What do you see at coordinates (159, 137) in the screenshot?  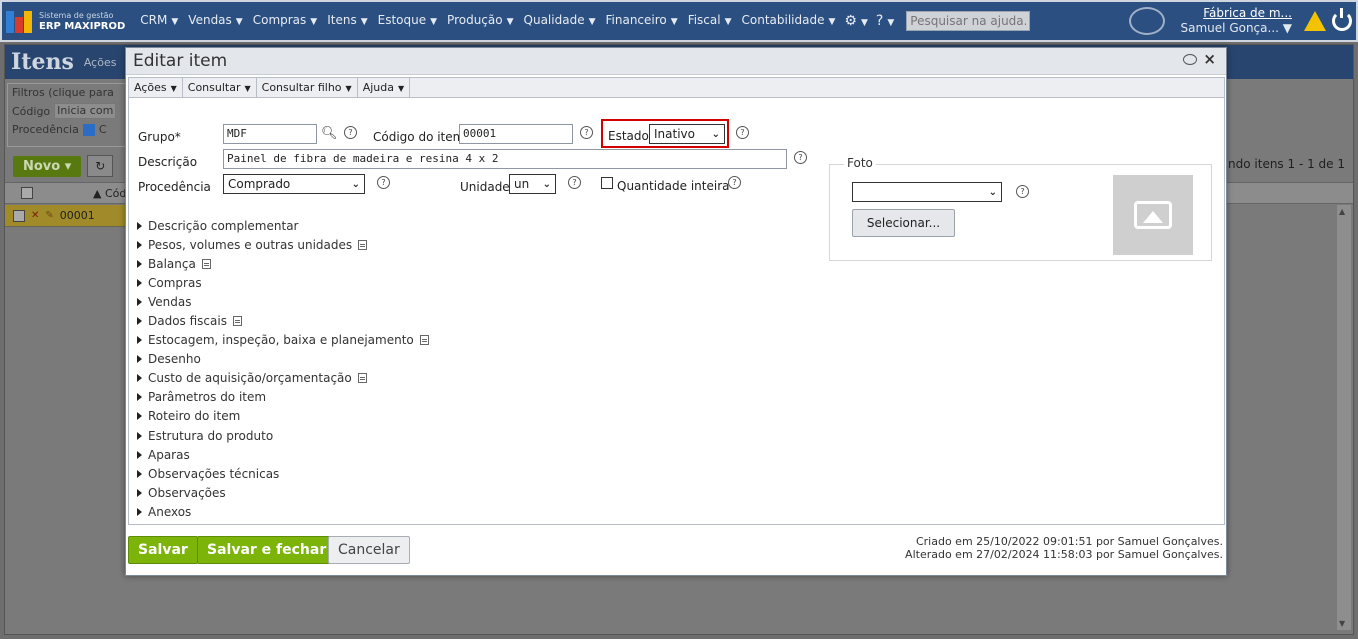 I see `grupo-label: Grupo*` at bounding box center [159, 137].